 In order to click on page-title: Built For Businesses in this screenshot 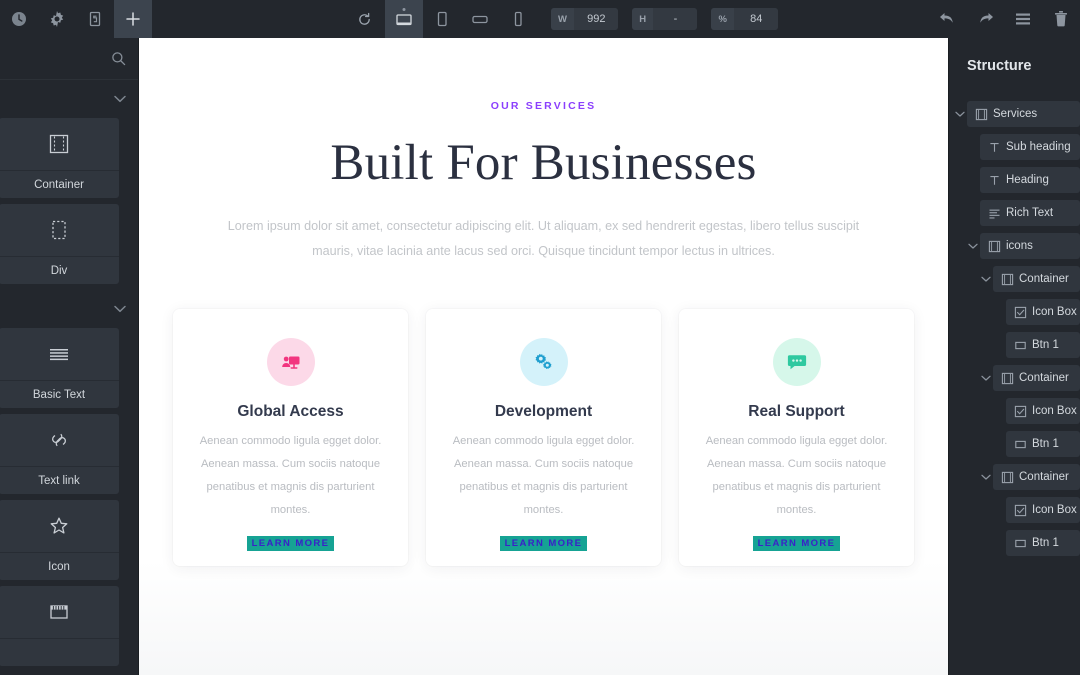, I will do `click(543, 163)`.